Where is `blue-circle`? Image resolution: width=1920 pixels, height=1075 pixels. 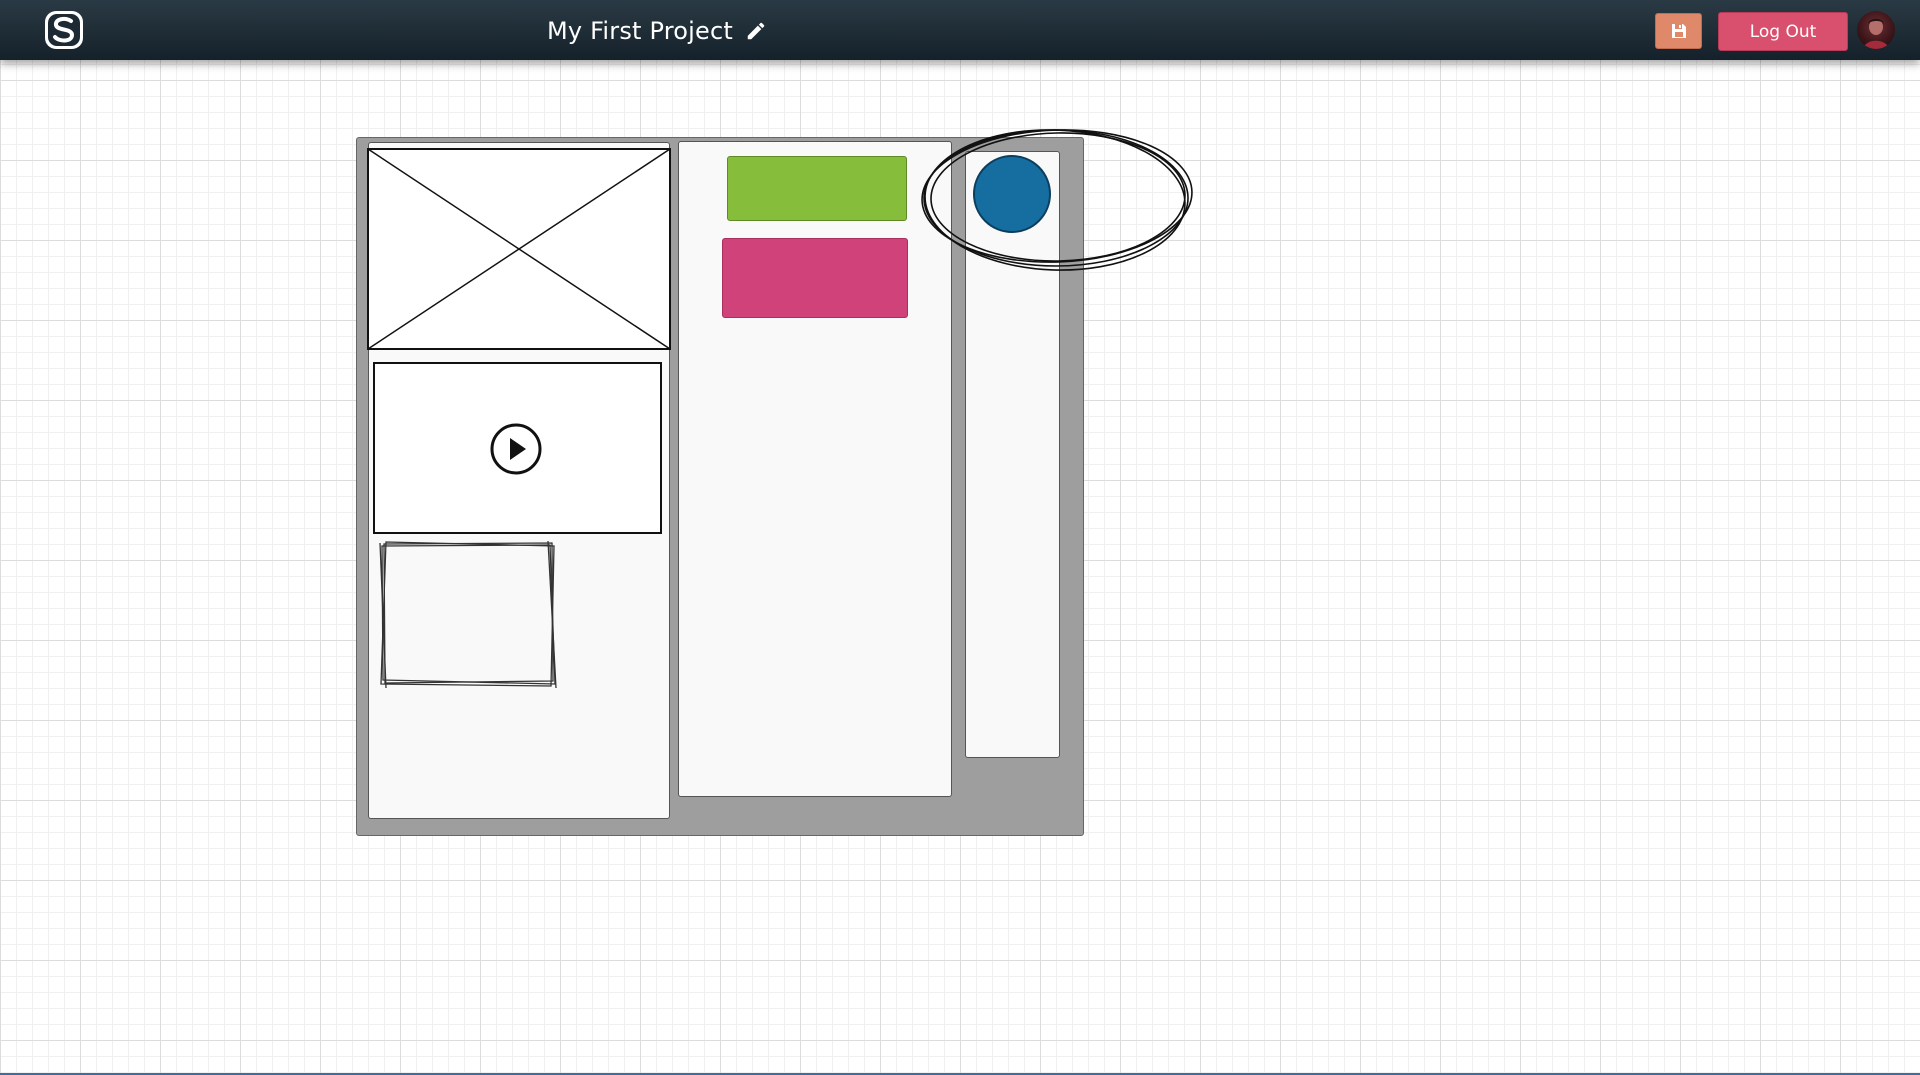
blue-circle is located at coordinates (1012, 194).